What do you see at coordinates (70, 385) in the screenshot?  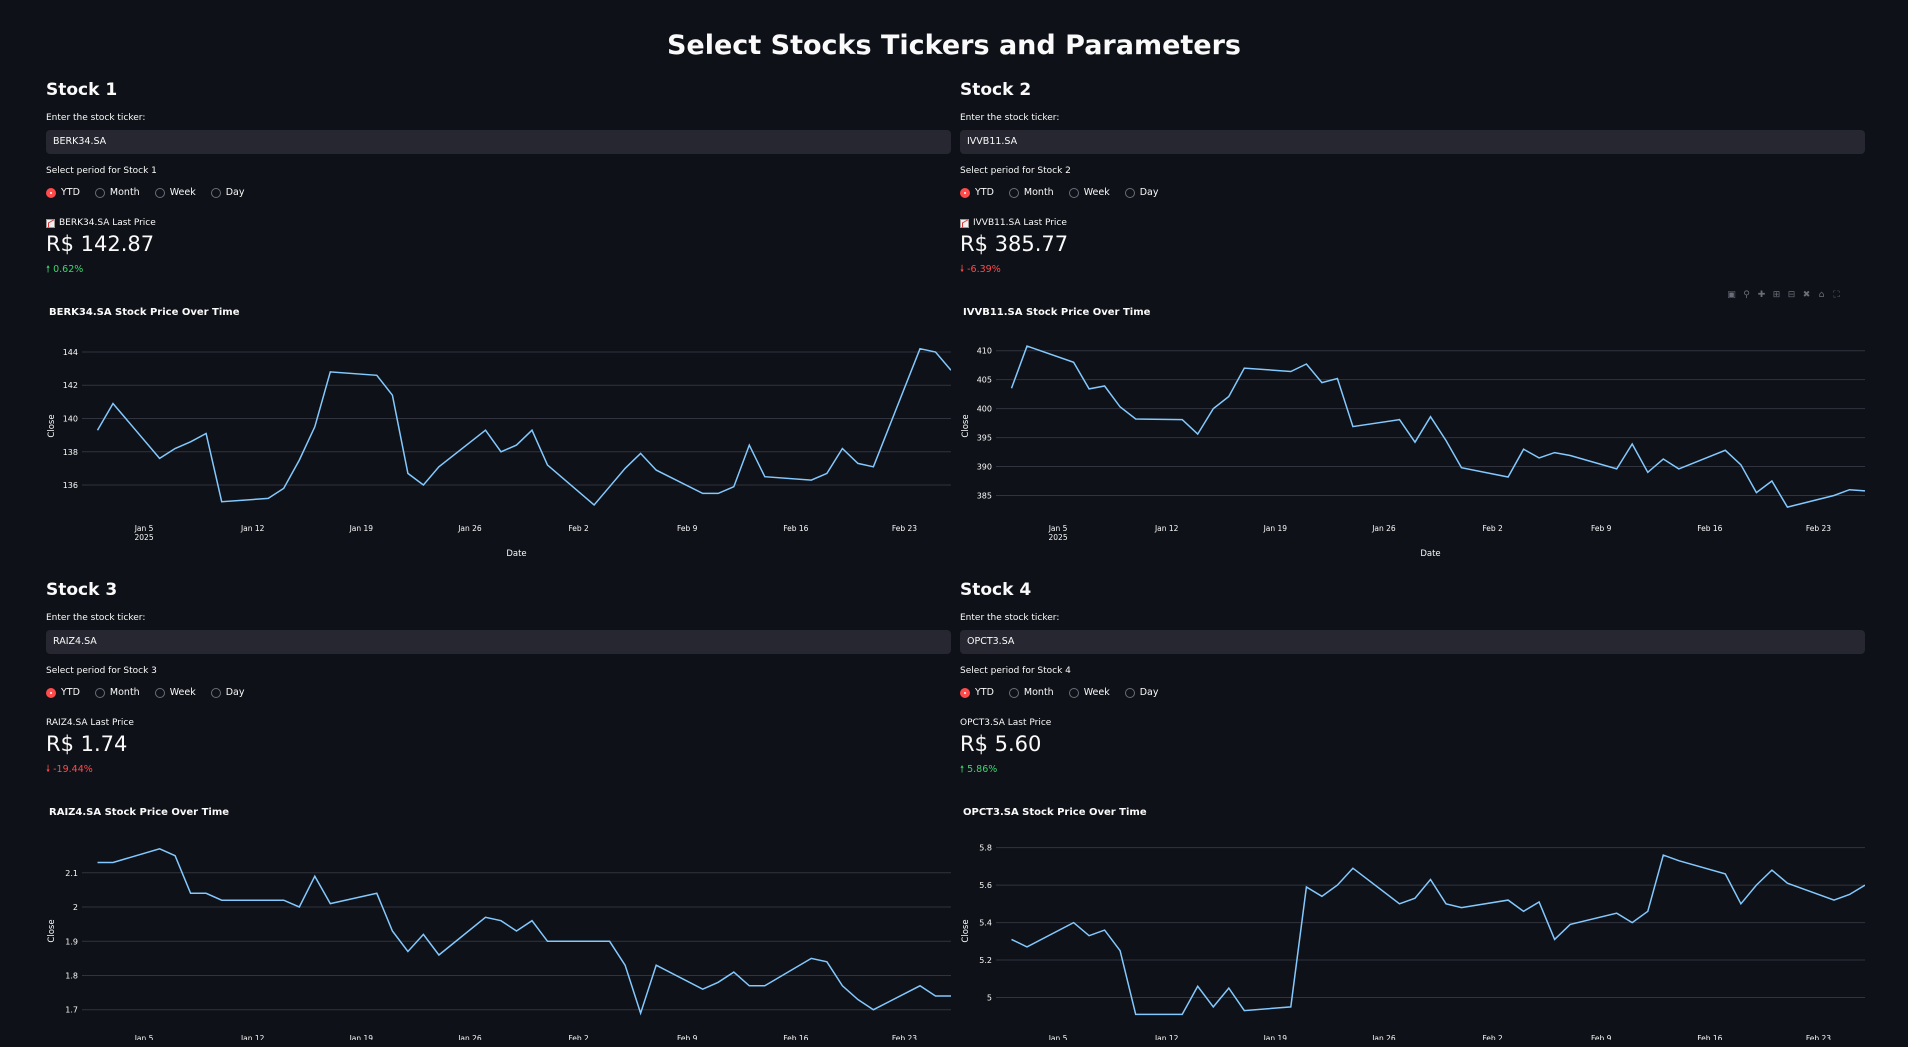 I see `y-tick-label: 142` at bounding box center [70, 385].